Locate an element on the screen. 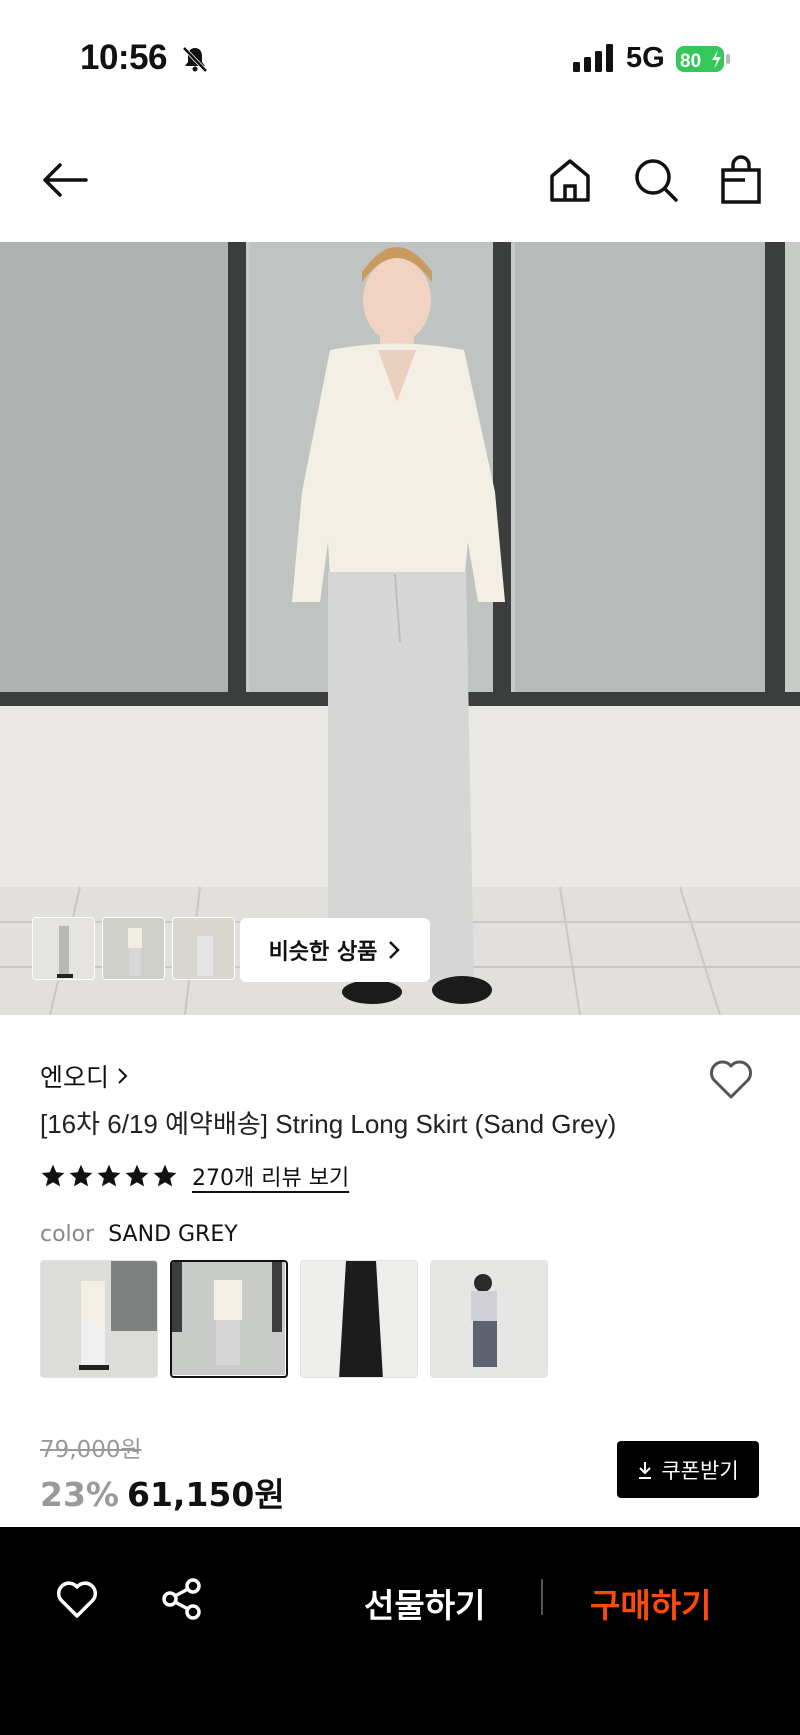  color-value: SAND GREY is located at coordinates (173, 1234).